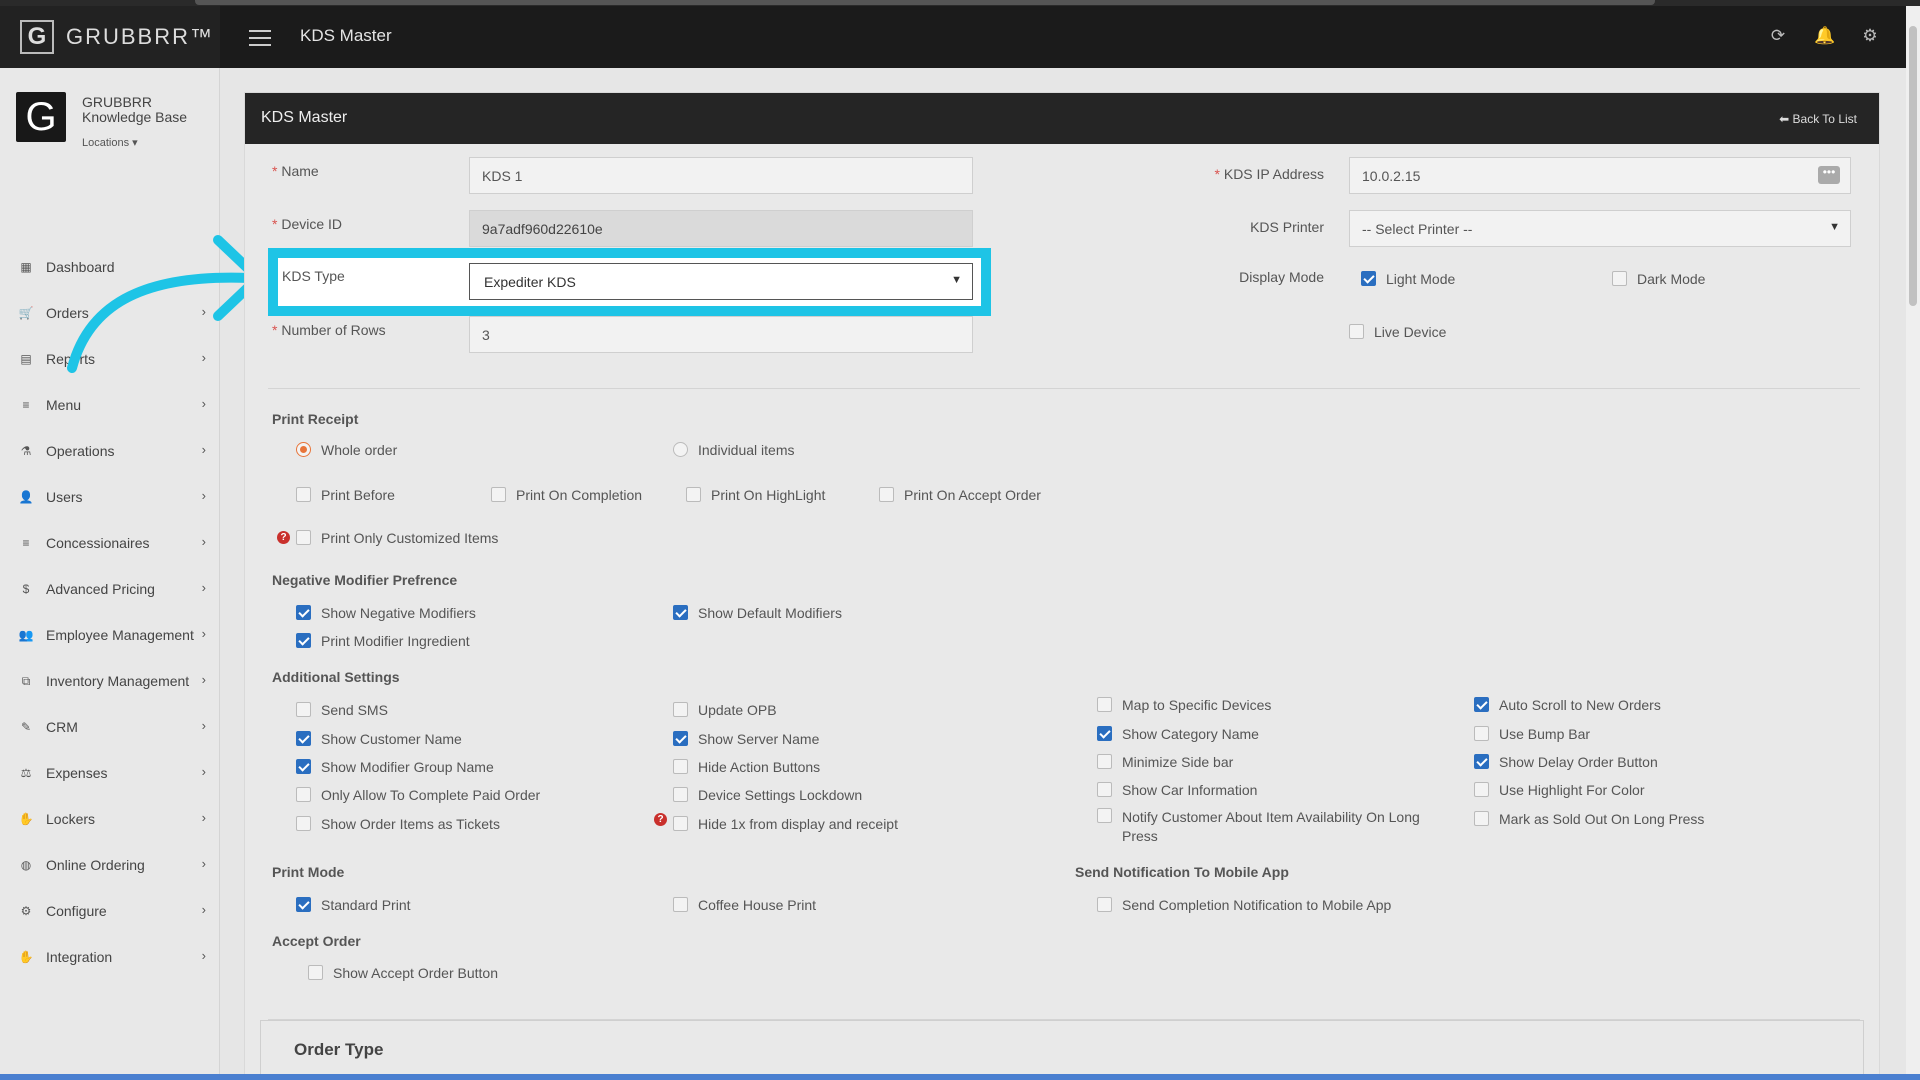 The width and height of the screenshot is (1920, 1080). Describe the element at coordinates (1178, 734) in the screenshot. I see `show-category-checkbox: Show Category Name` at that location.